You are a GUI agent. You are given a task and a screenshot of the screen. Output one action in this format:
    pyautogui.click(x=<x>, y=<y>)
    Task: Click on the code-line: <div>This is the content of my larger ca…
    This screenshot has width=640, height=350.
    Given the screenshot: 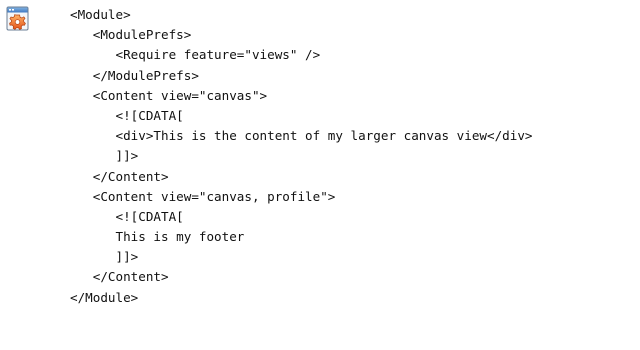 What is the action you would take?
    pyautogui.click(x=301, y=136)
    